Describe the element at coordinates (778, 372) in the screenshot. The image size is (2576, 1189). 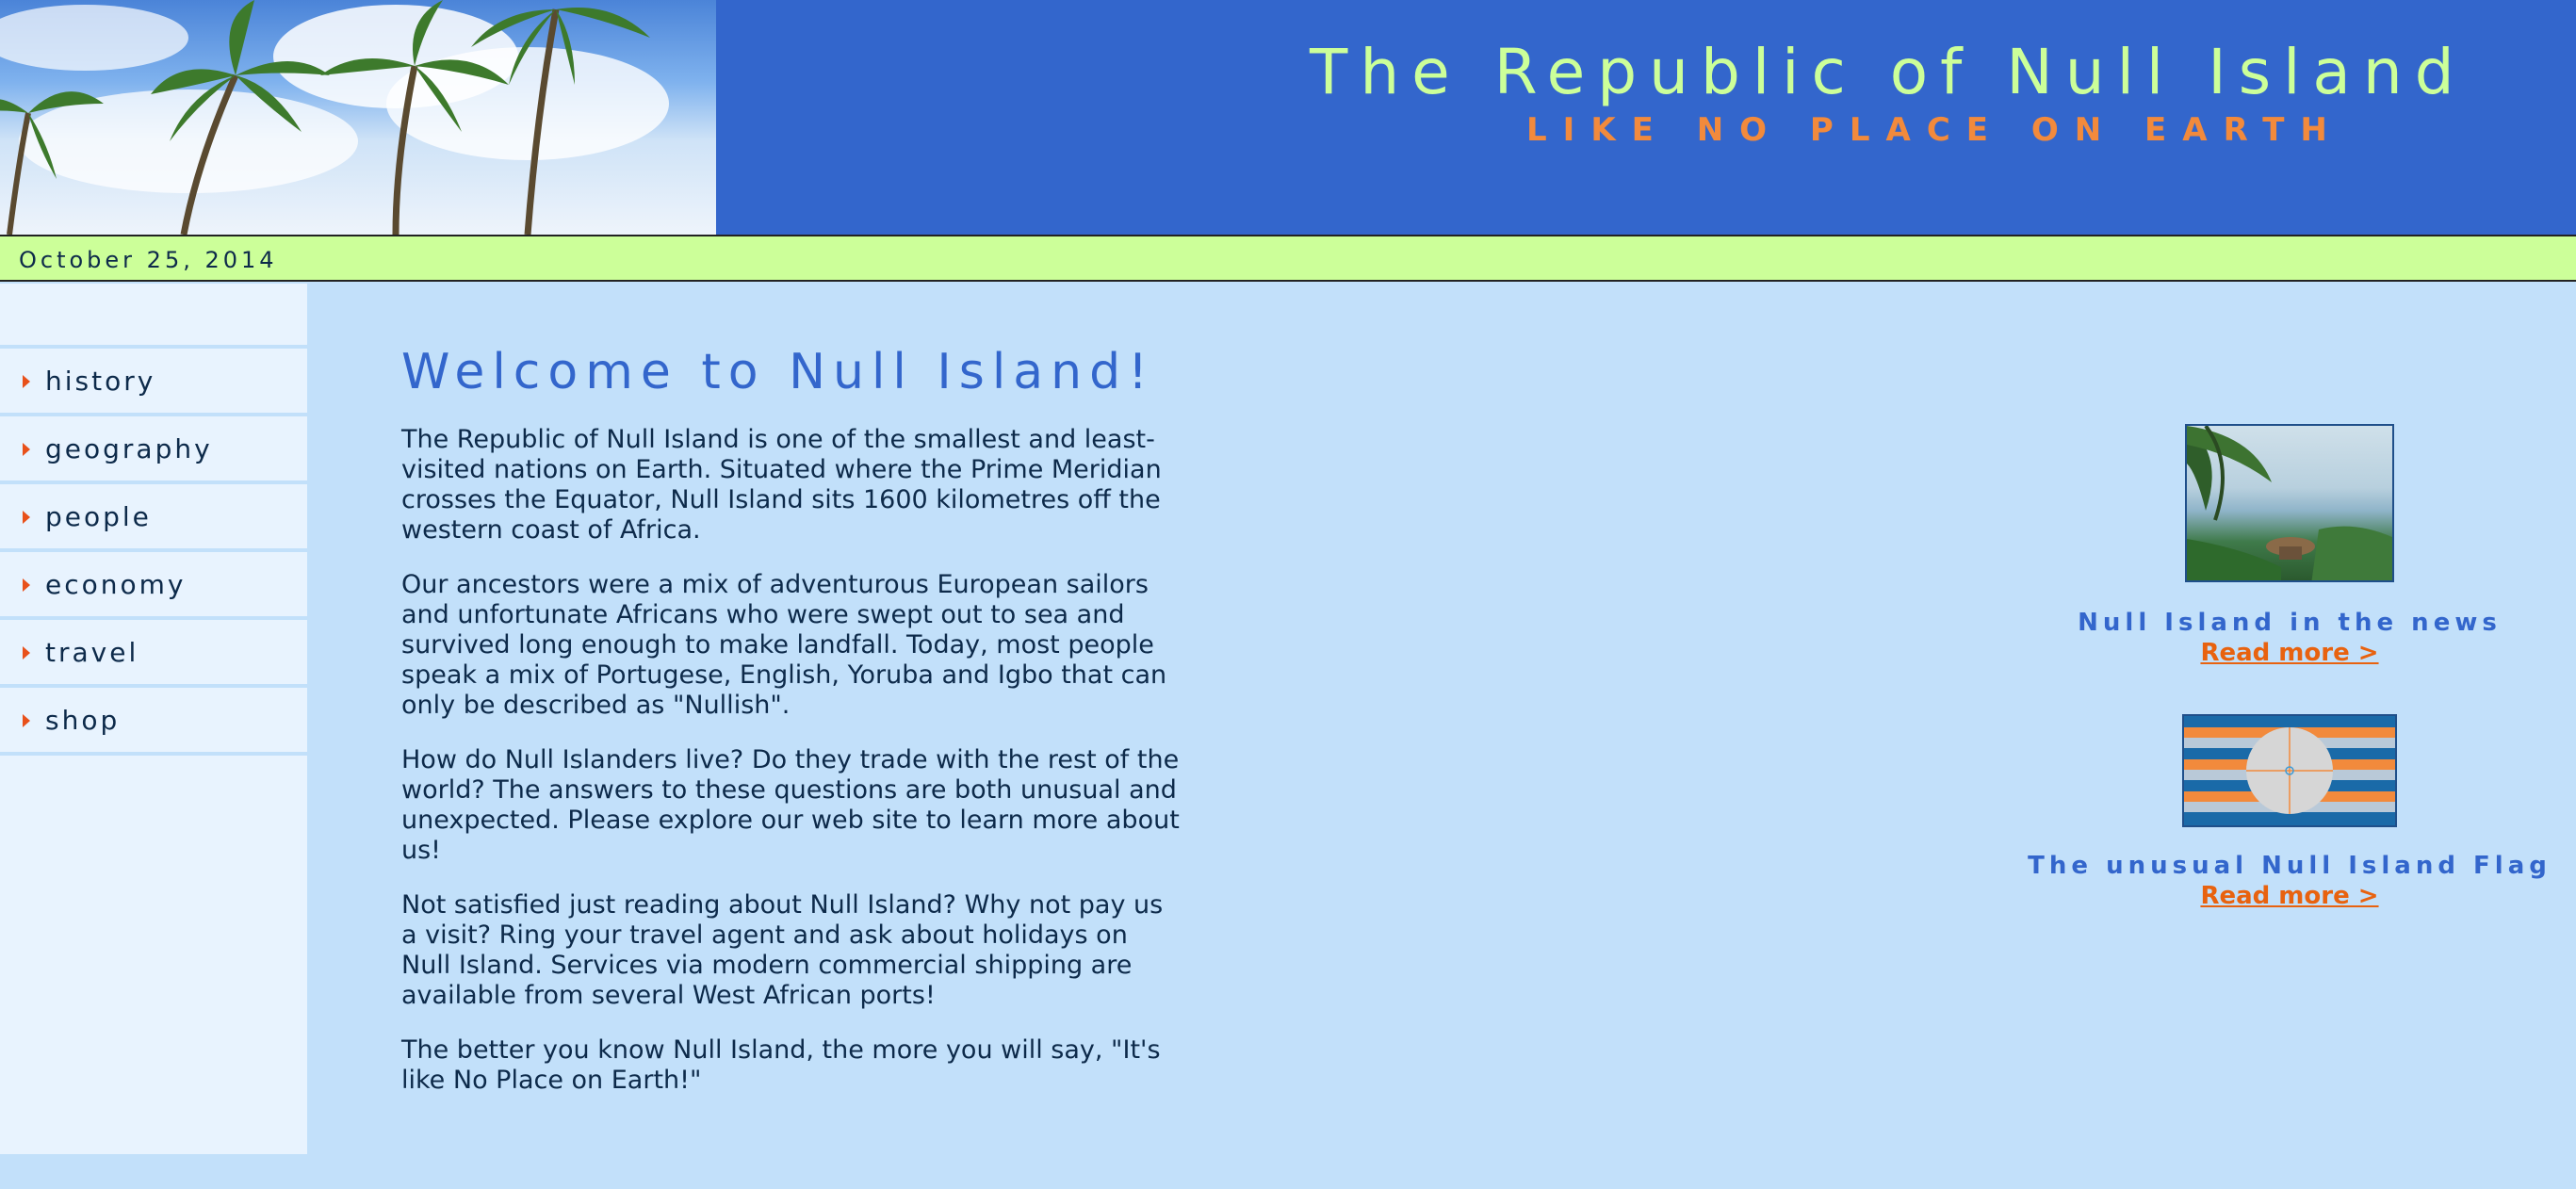
I see `page-title: Welcome to Null Island!` at that location.